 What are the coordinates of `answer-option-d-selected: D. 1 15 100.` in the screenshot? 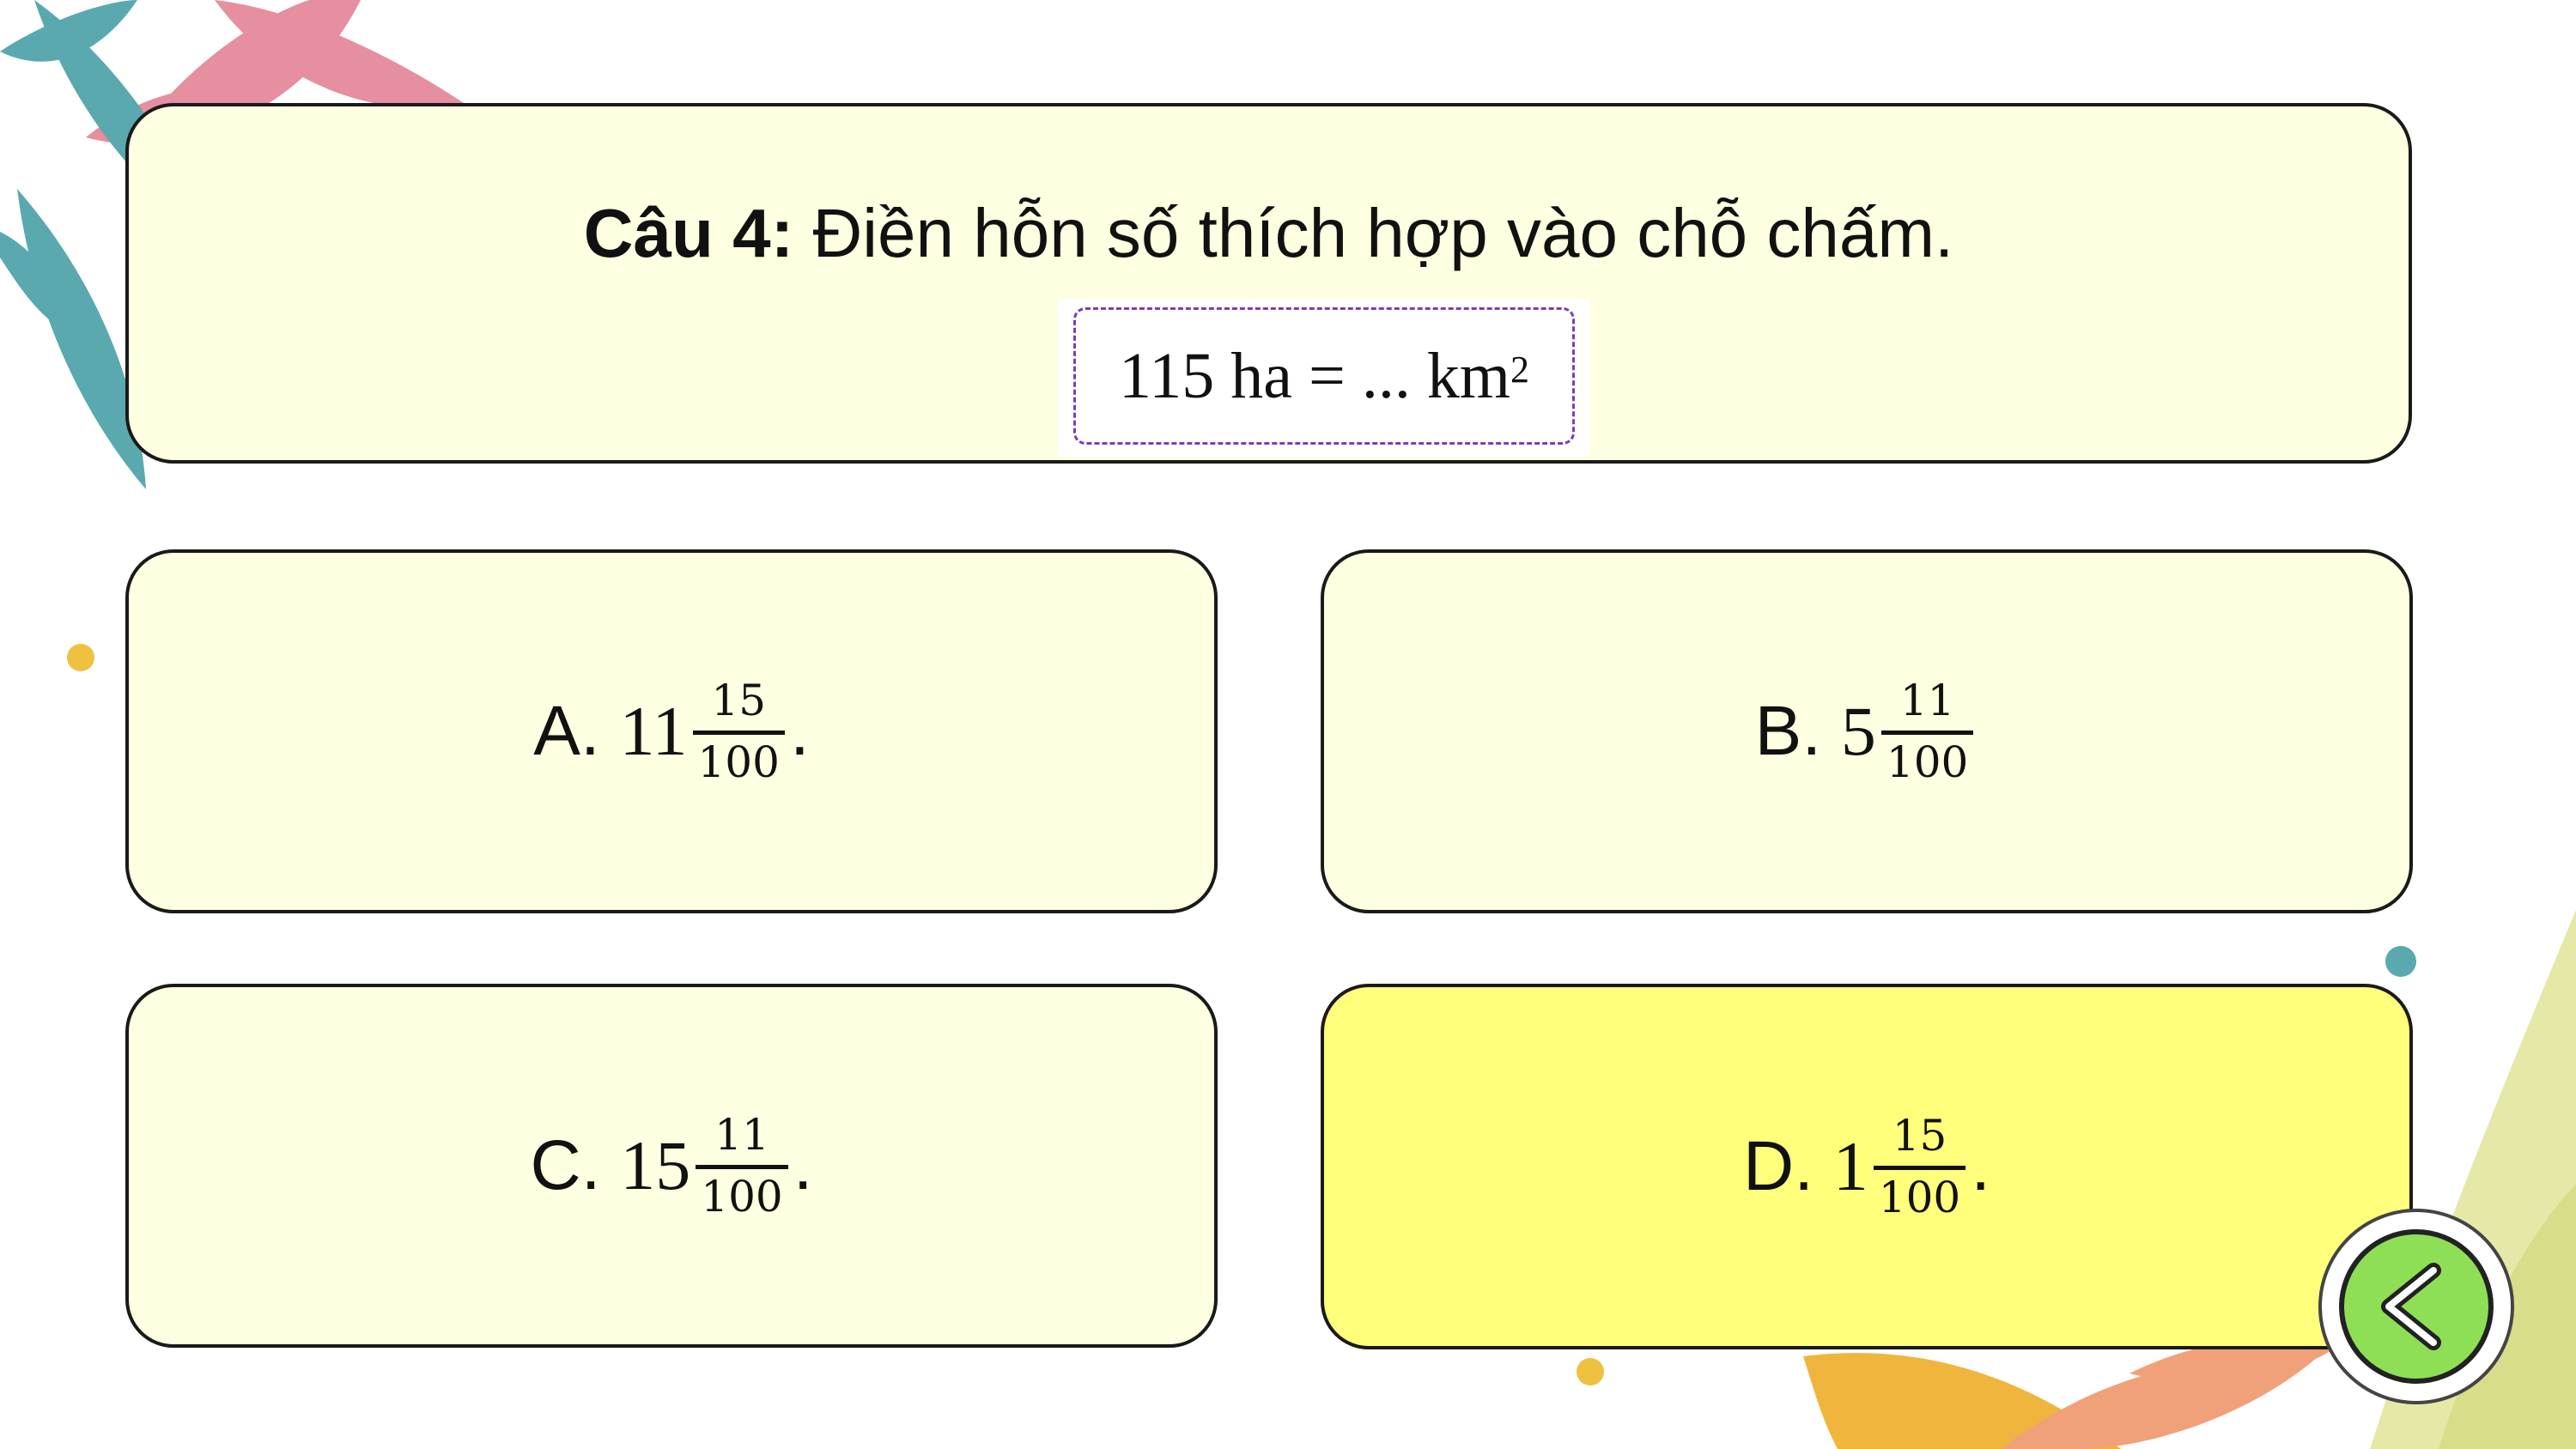 It's located at (1867, 1166).